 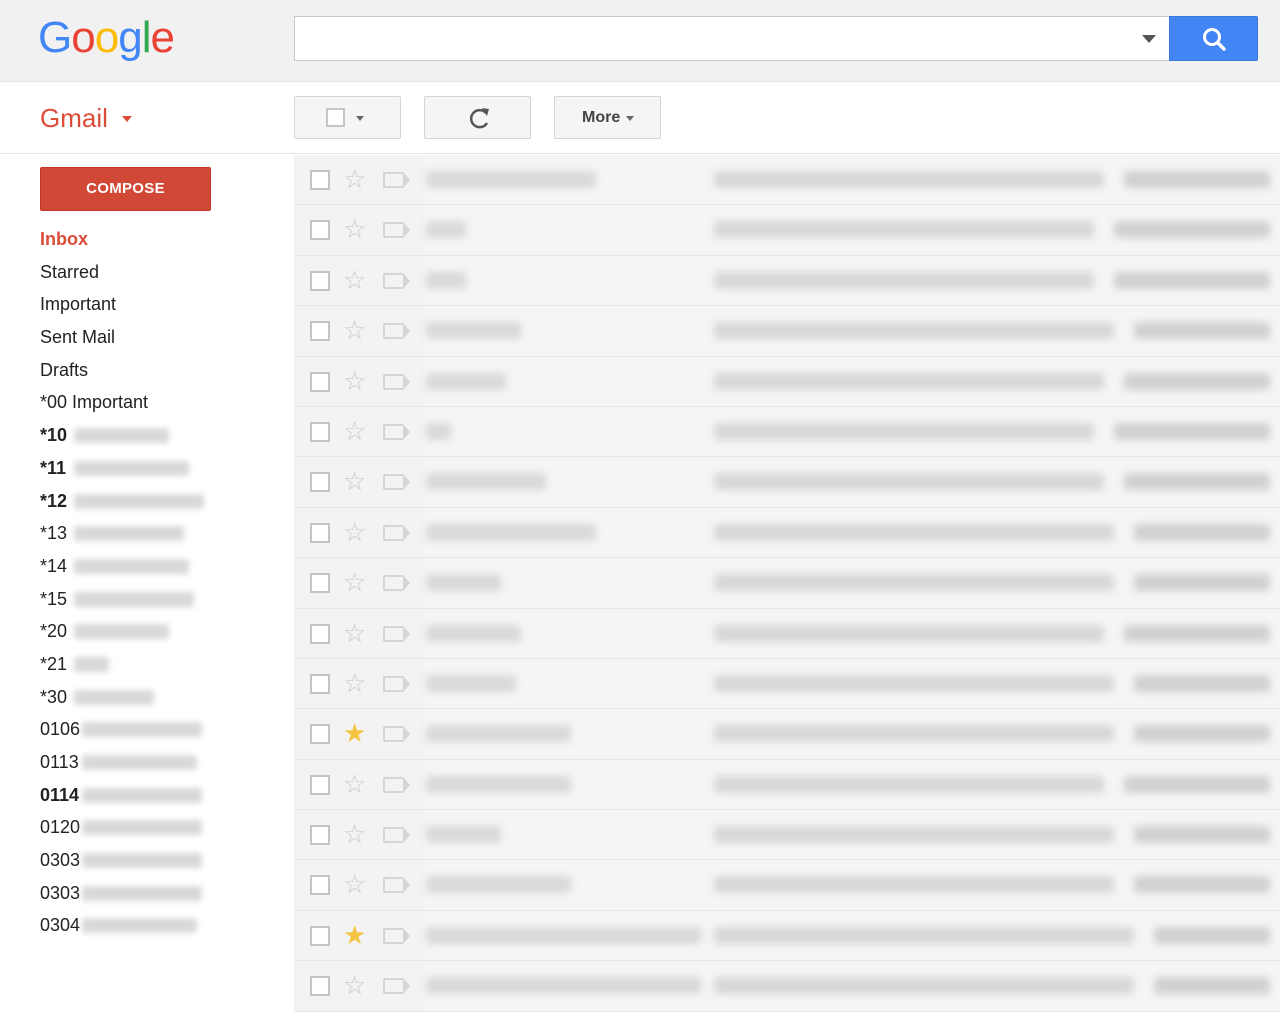 I want to click on gmail-menu-caret-icon, so click(x=127, y=119).